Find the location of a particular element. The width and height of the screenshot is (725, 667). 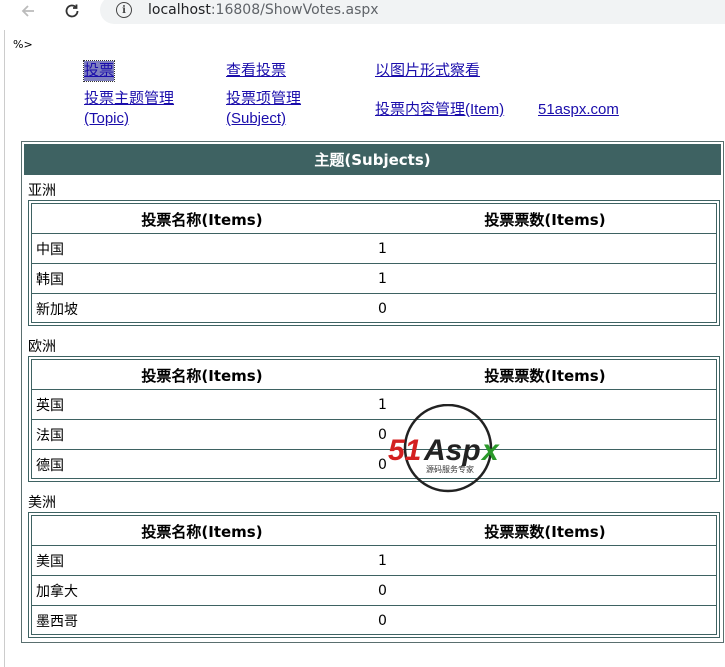

item-name: 墨西哥 is located at coordinates (57, 622).